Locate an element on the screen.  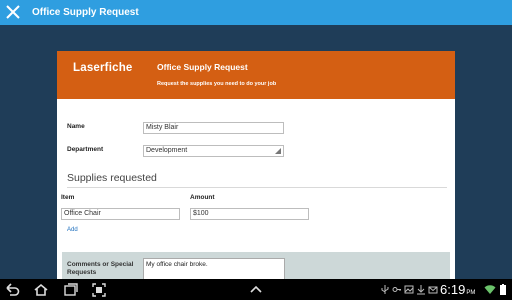
department-label: Department is located at coordinates (85, 149).